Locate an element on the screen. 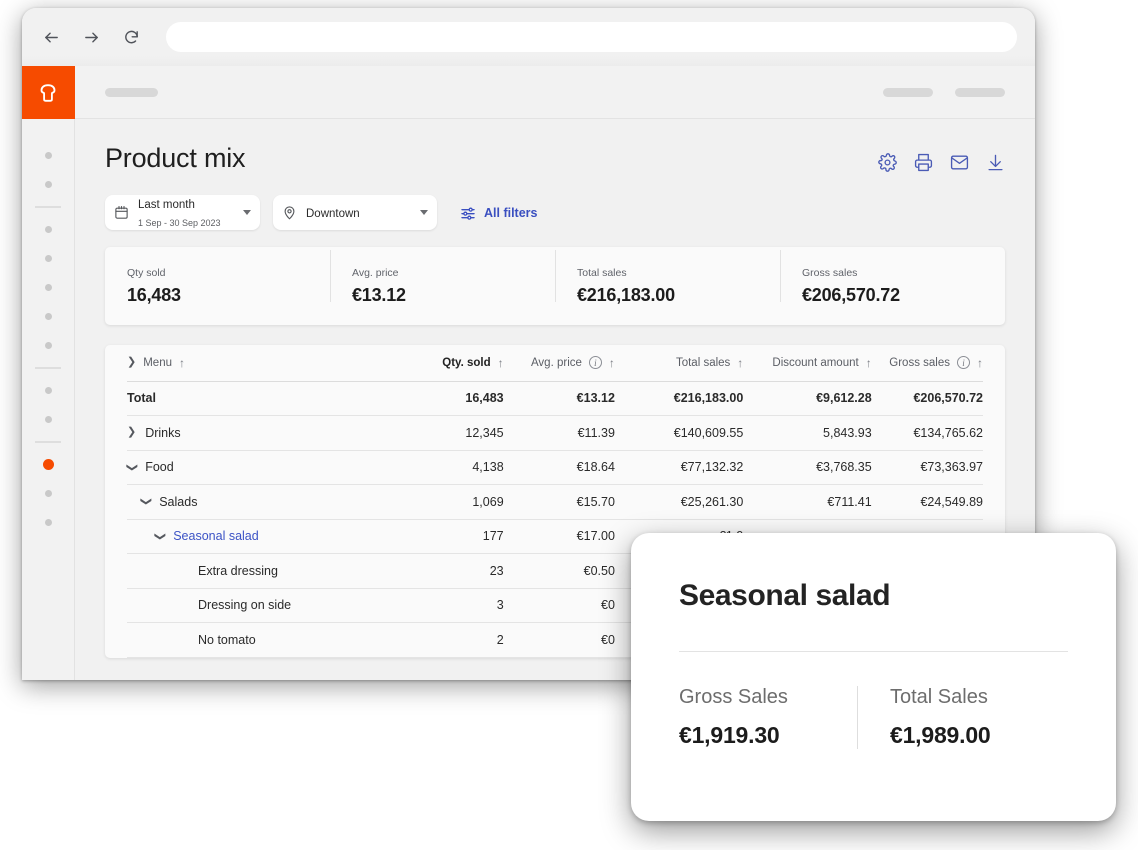  settings-icon is located at coordinates (887, 162).